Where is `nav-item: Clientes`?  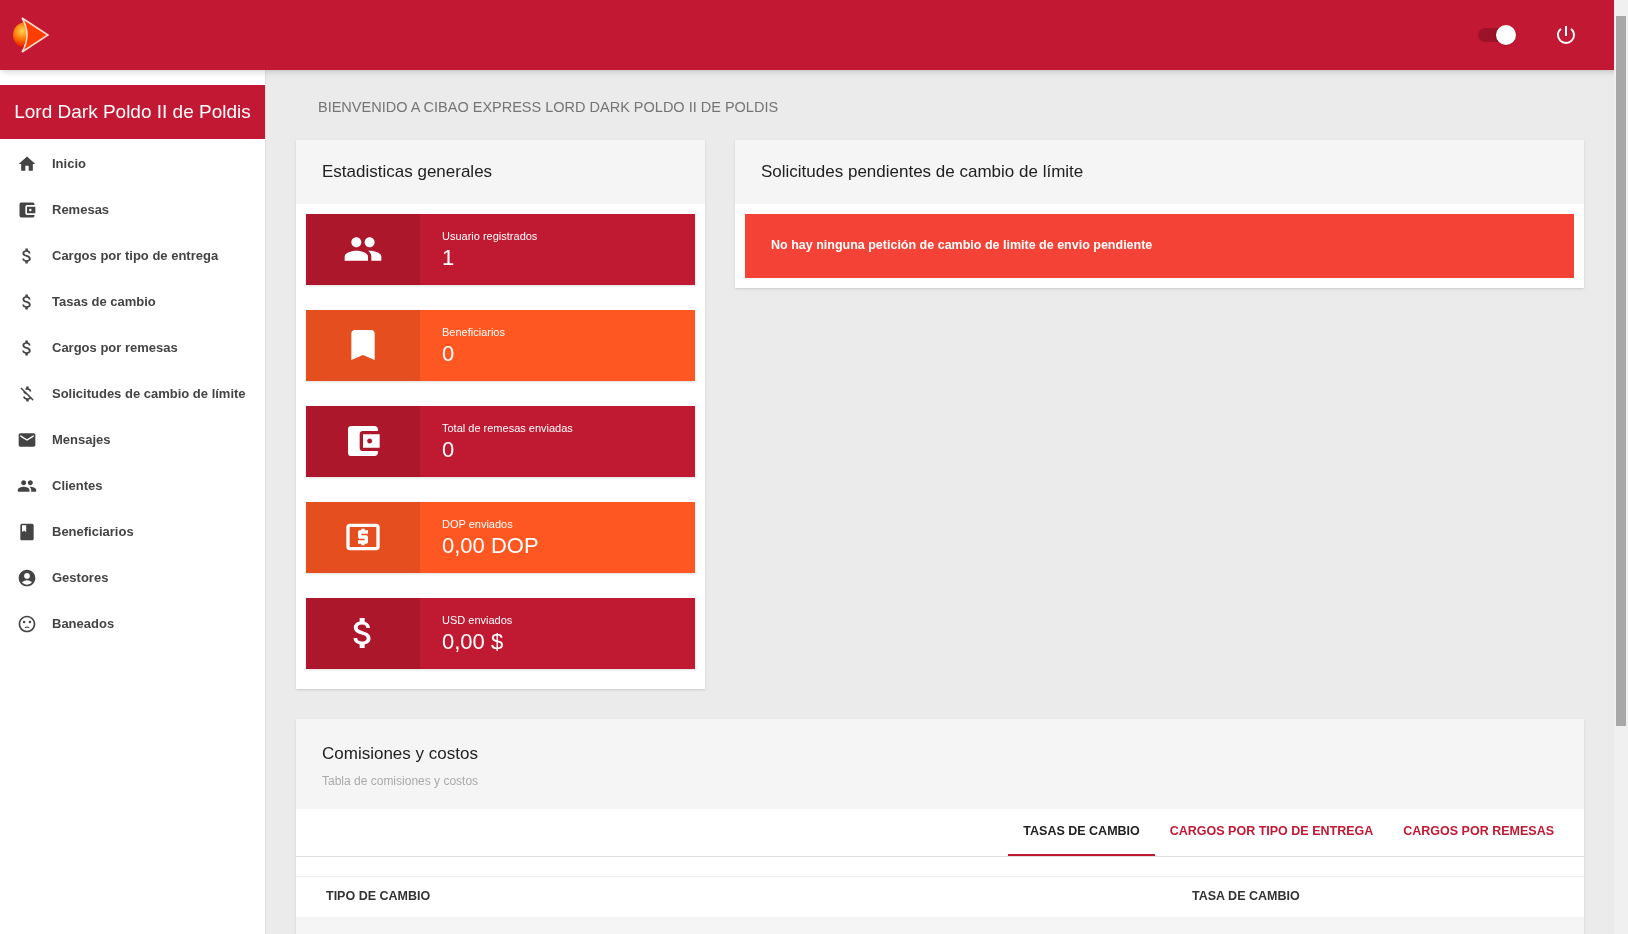
nav-item: Clientes is located at coordinates (132, 486).